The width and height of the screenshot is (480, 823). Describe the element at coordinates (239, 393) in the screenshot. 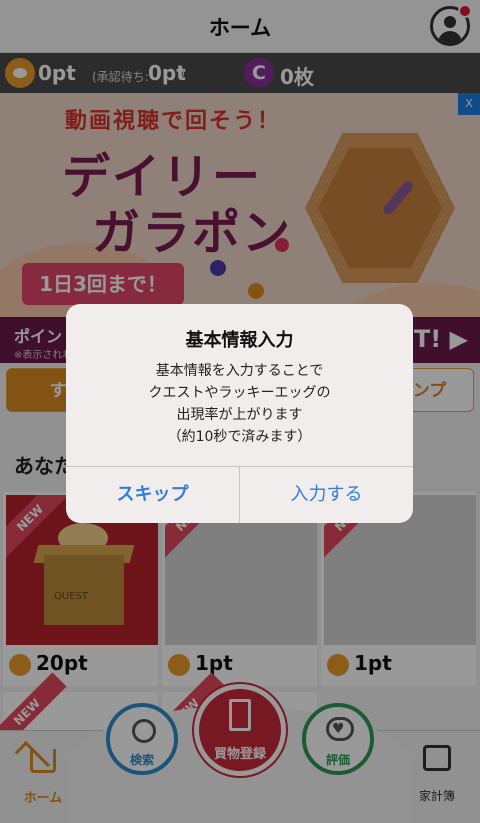

I see `dialog-message-line: クエストやラッキーエッグの` at that location.